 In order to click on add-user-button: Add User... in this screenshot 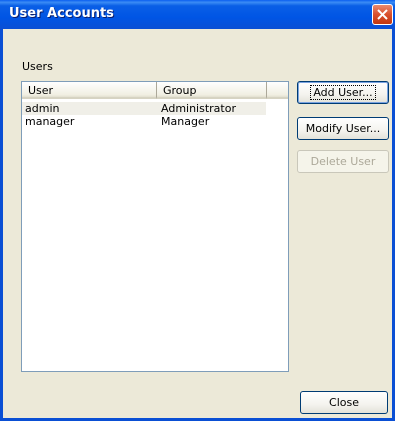, I will do `click(343, 92)`.